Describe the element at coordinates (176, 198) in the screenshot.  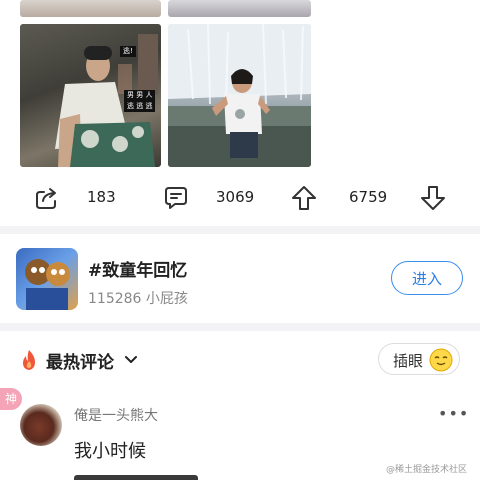
I see `comment-icon` at that location.